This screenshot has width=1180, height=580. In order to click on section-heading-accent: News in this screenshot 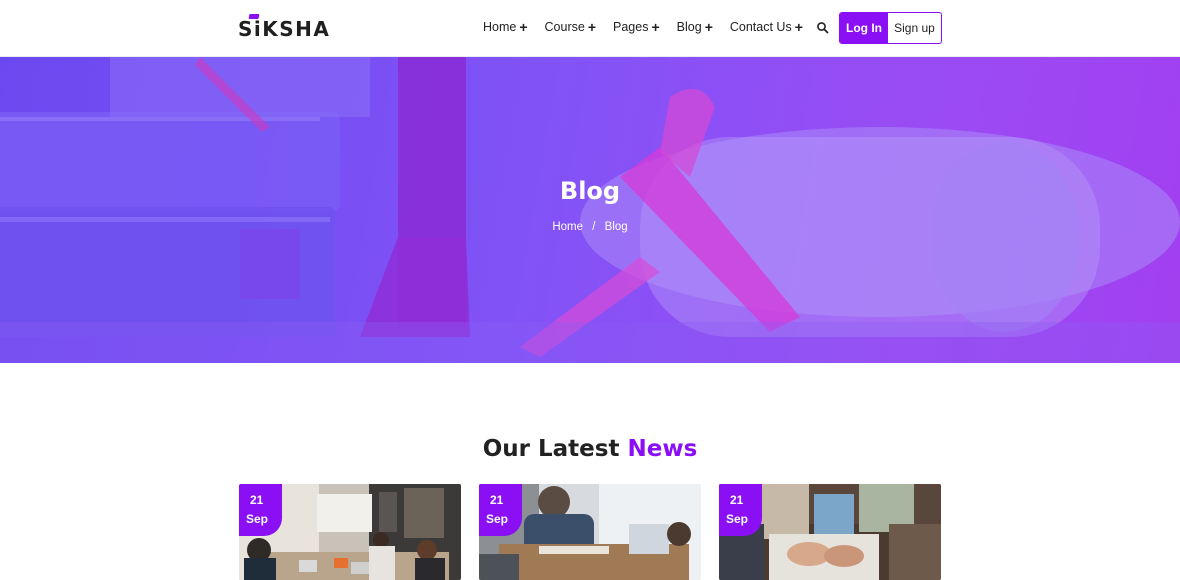, I will do `click(662, 449)`.